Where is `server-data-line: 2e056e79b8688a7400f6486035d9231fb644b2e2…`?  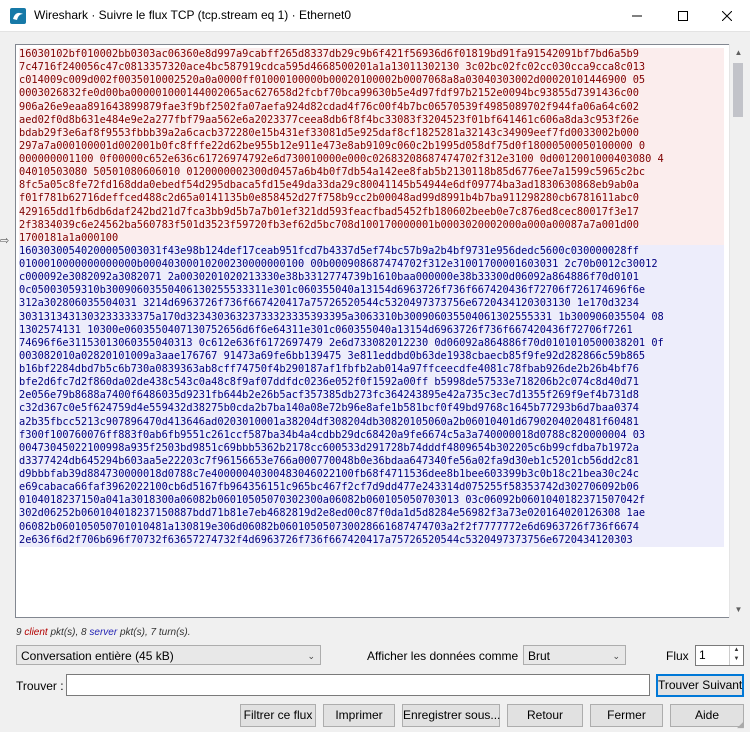
server-data-line: 2e056e79b8688a7400f6486035d9231fb644b2e2… is located at coordinates (371, 396).